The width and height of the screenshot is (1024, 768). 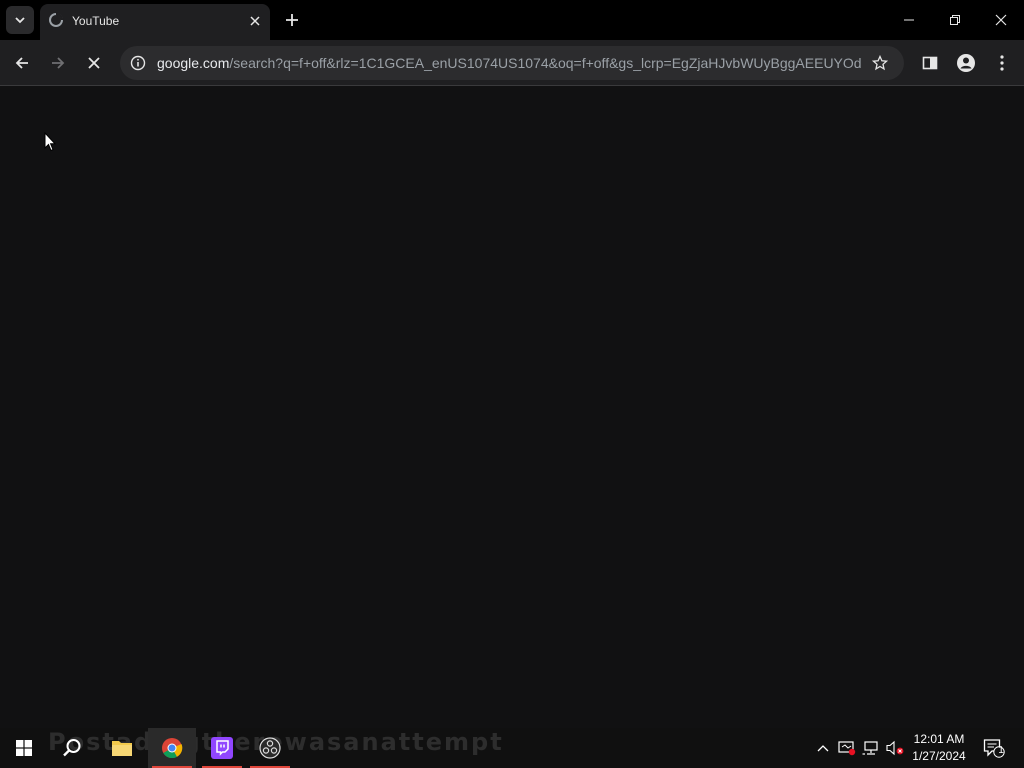 I want to click on clock-date: 1/27/2024, so click(x=939, y=756).